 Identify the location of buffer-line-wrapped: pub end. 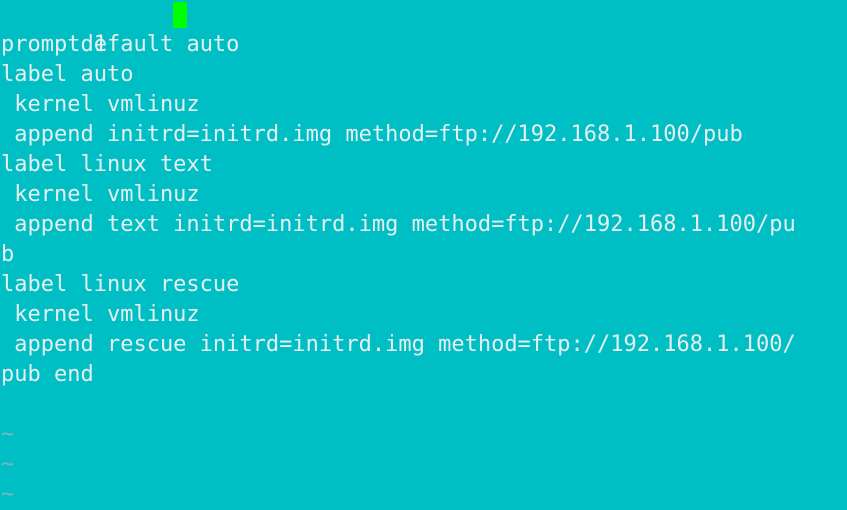
(423, 375).